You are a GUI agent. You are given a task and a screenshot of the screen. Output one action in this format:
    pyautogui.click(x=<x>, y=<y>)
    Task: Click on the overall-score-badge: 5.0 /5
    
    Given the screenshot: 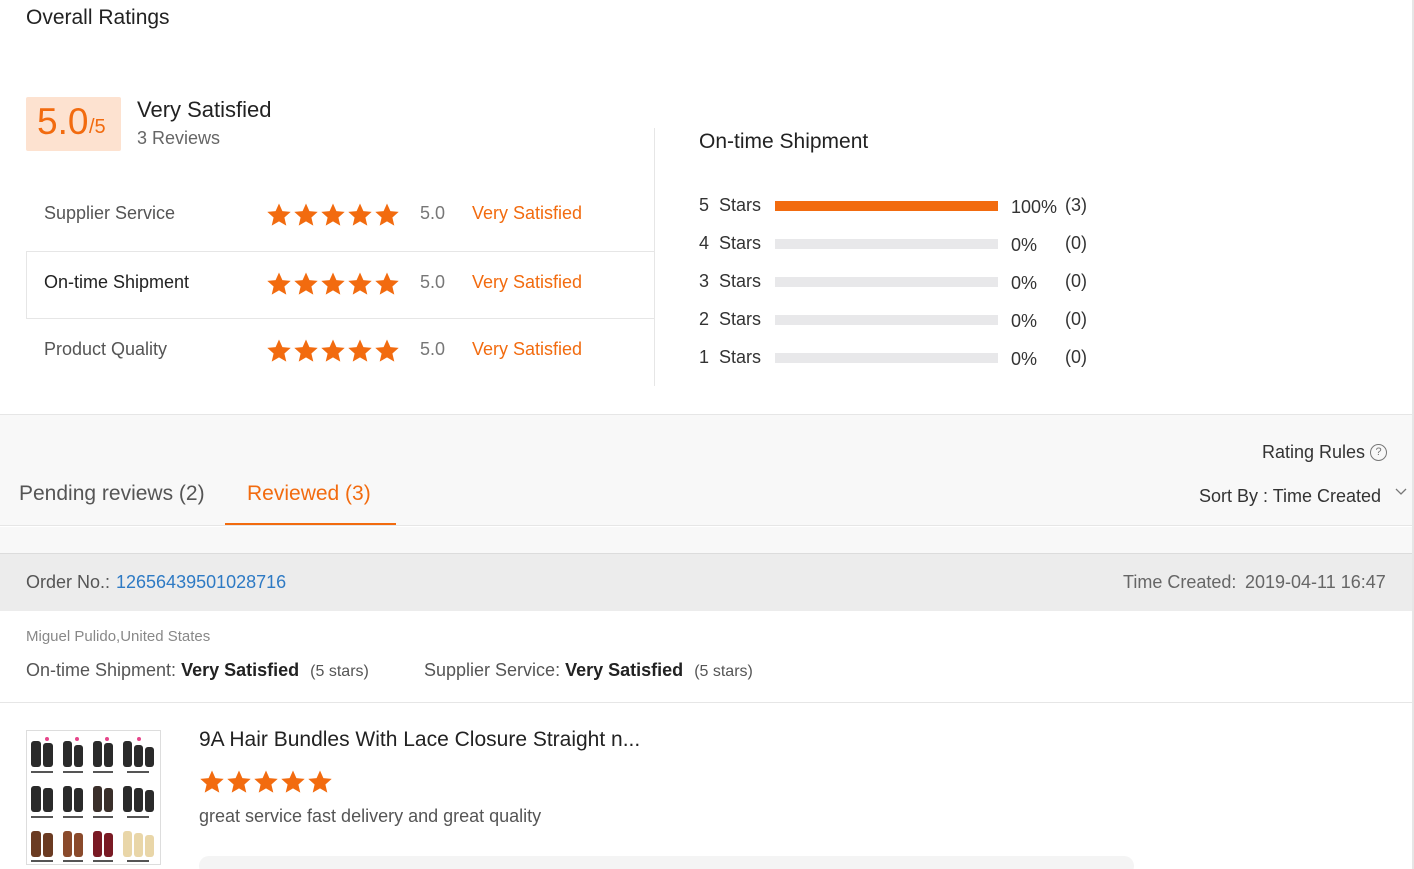 What is the action you would take?
    pyautogui.click(x=73, y=124)
    